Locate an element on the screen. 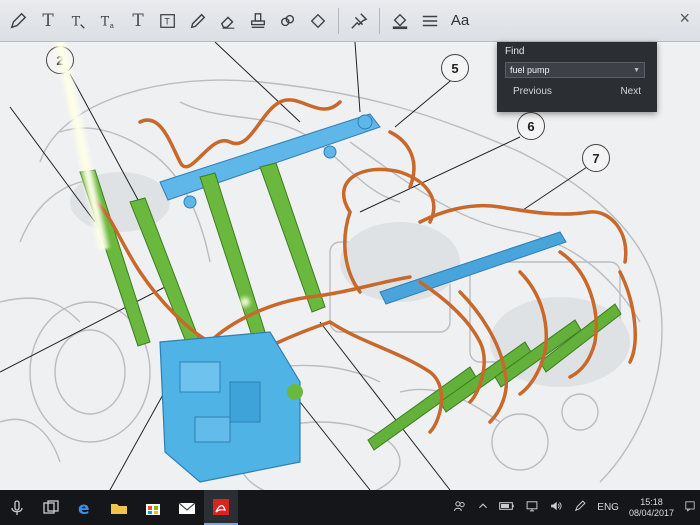 The width and height of the screenshot is (700, 525). text-box-icon: T is located at coordinates (78, 21).